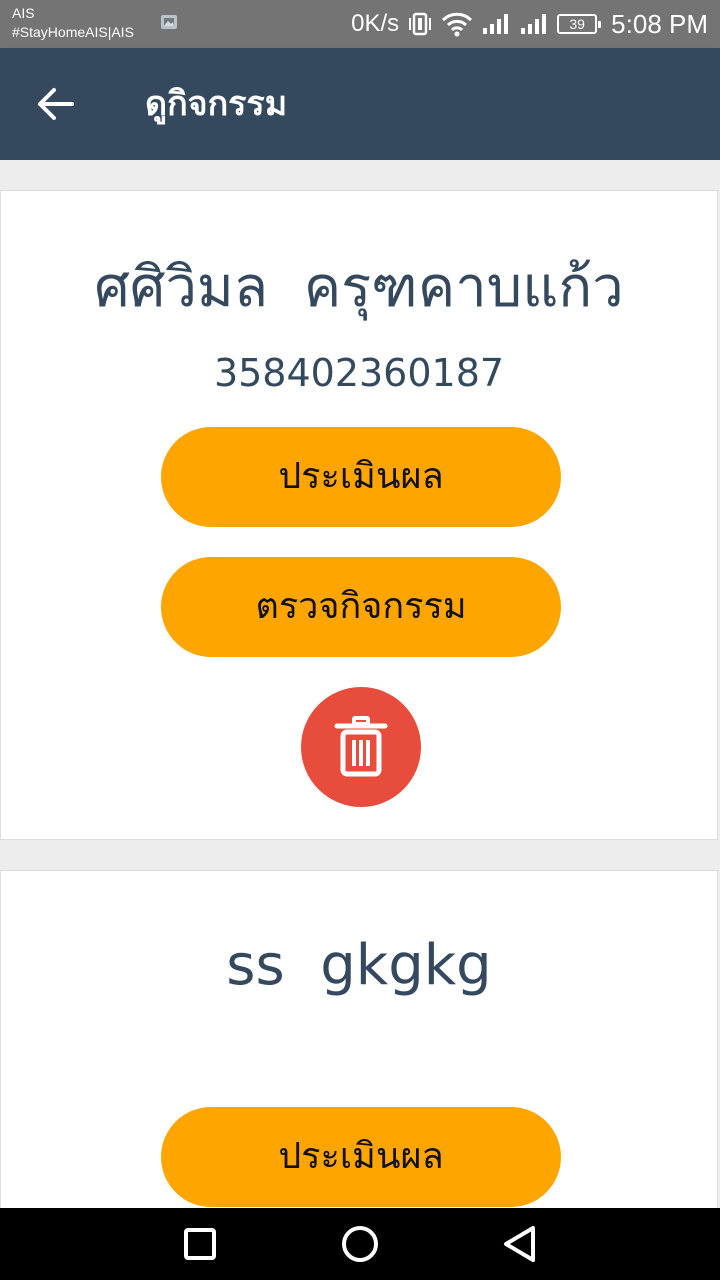 The image size is (720, 1280). I want to click on page-title: ดูกิจกรรม, so click(216, 104).